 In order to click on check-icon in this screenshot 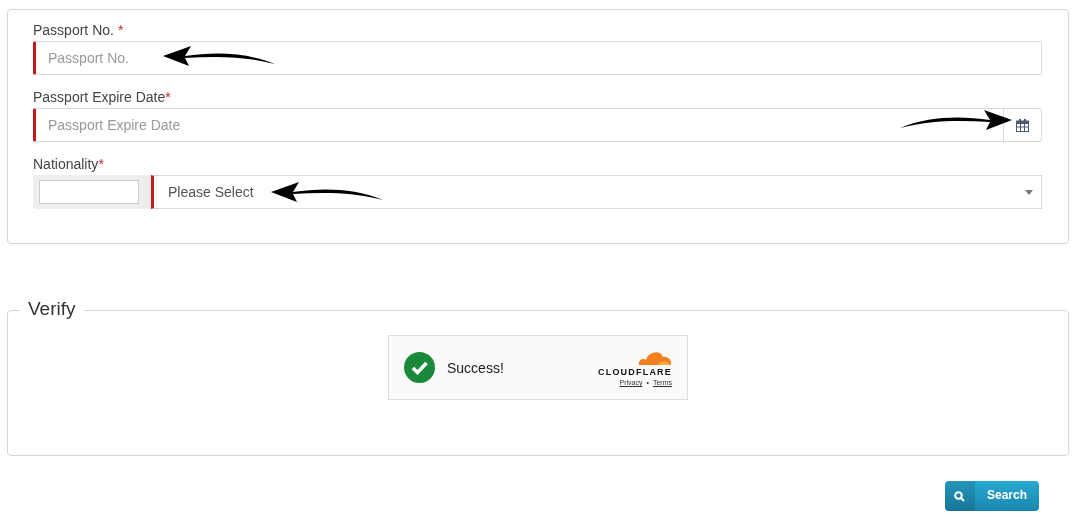, I will do `click(419, 367)`.